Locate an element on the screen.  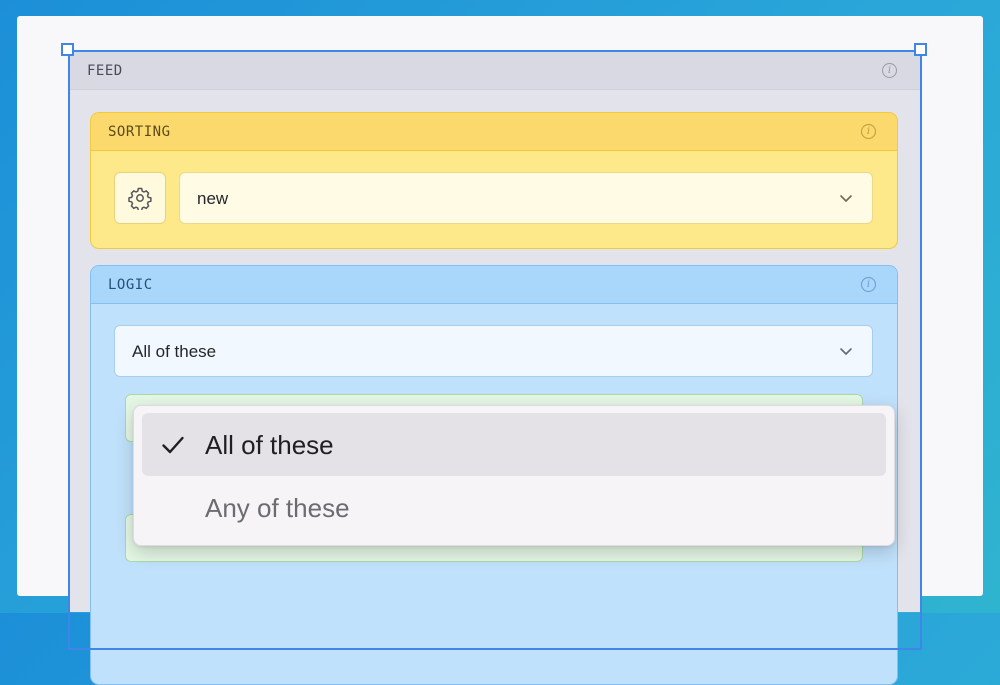
check-icon is located at coordinates (173, 445).